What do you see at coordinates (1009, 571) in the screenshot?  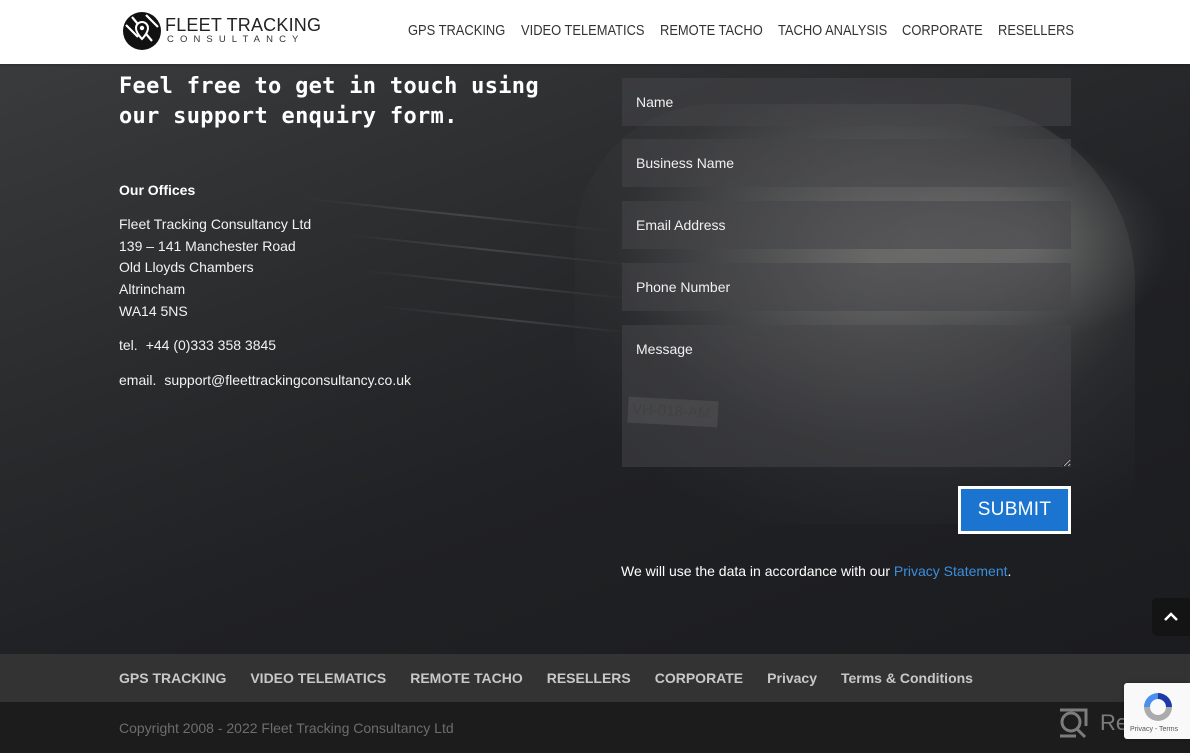 I see `privacy-note-suffix: .` at bounding box center [1009, 571].